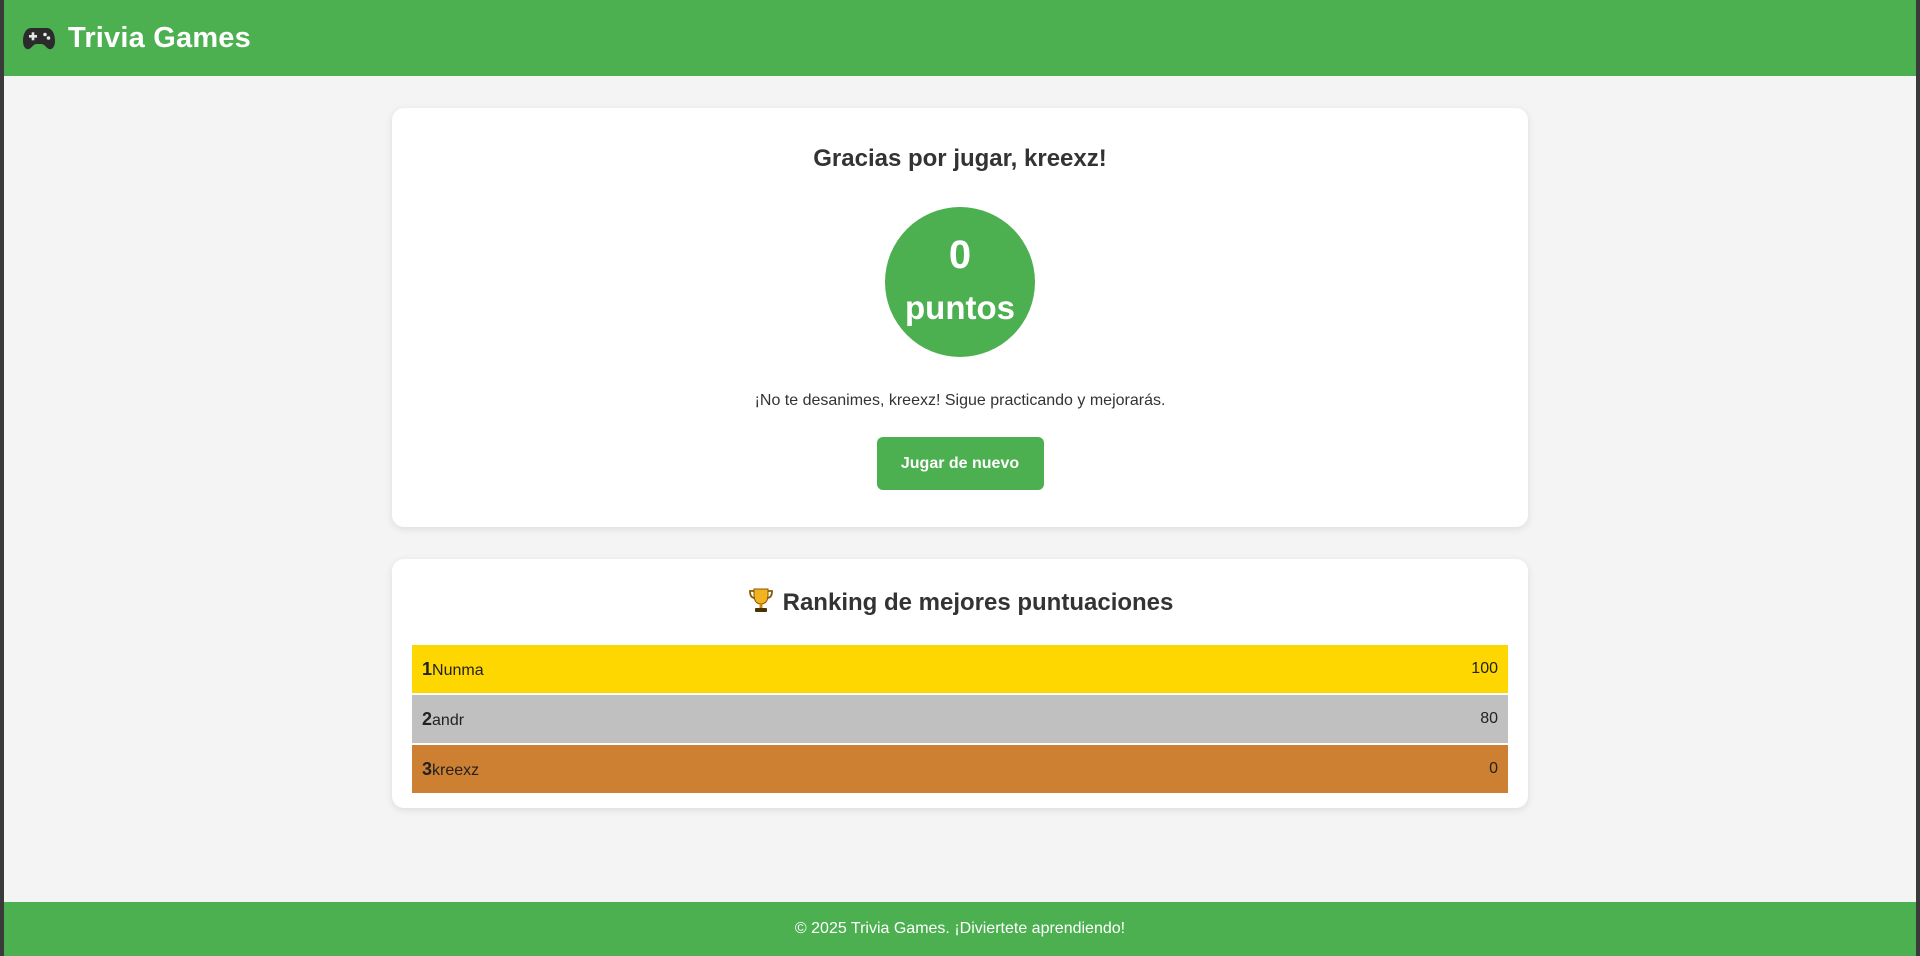 The height and width of the screenshot is (956, 1920). Describe the element at coordinates (960, 307) in the screenshot. I see `score-unit: puntos` at that location.